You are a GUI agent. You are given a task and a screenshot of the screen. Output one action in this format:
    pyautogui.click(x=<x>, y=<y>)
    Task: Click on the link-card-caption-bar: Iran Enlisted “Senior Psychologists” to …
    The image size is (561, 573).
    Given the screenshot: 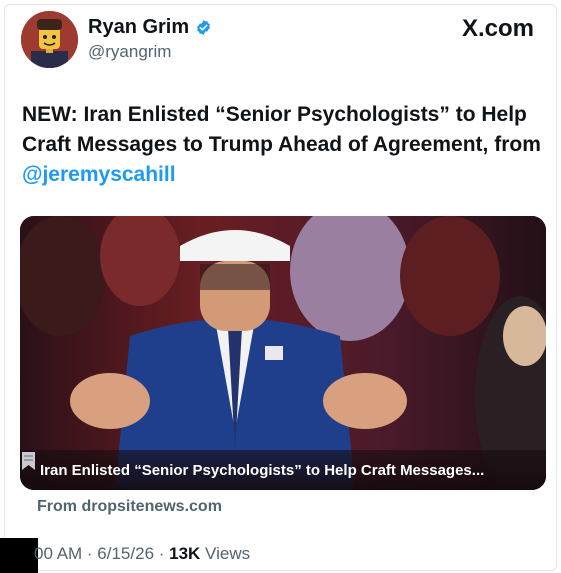 What is the action you would take?
    pyautogui.click(x=283, y=470)
    